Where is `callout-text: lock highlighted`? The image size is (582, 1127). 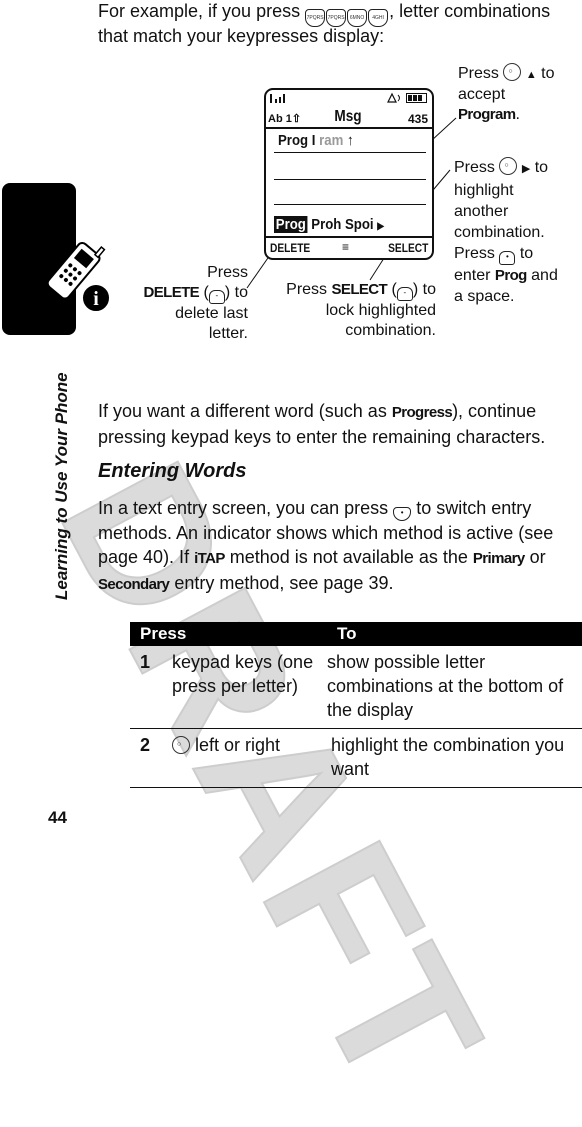 callout-text: lock highlighted is located at coordinates (380, 310).